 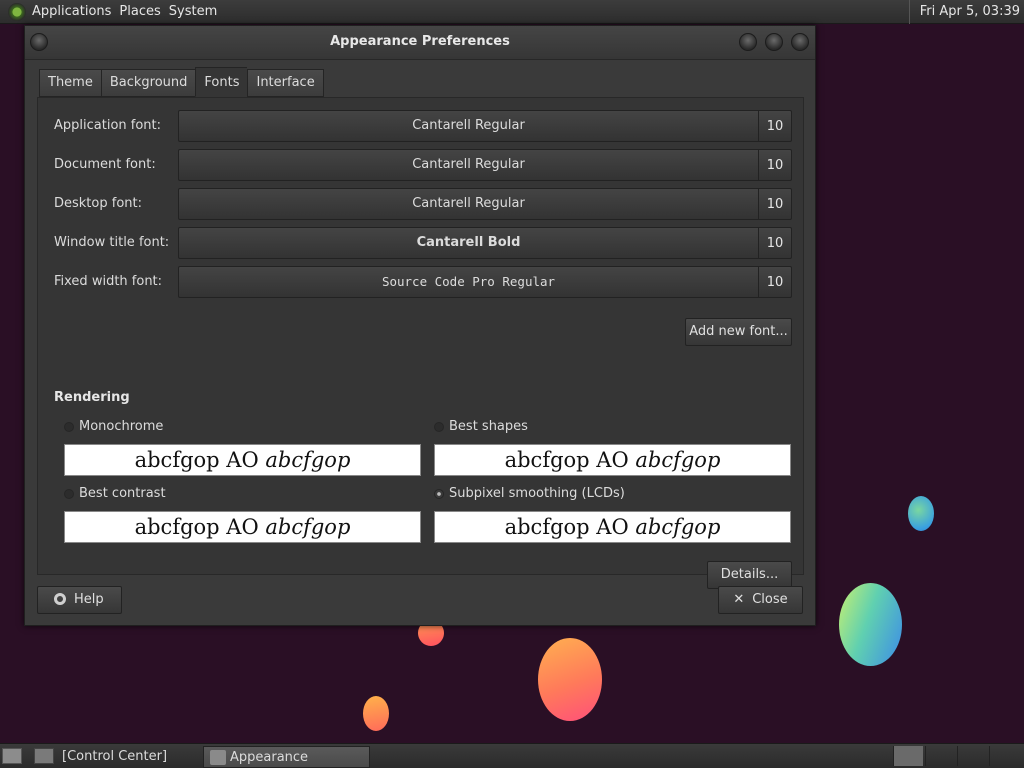 I want to click on best-contrast-radio: Best contrast, so click(x=115, y=493).